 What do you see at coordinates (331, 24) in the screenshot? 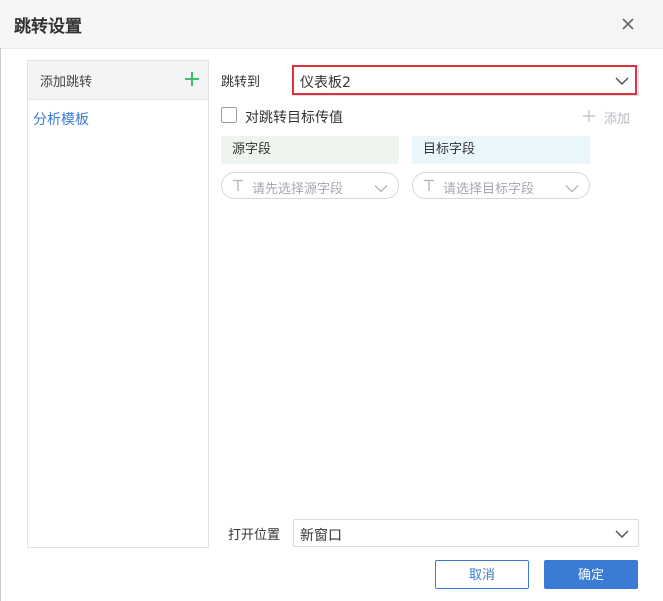
I see `dialog-header: 跳转设置` at bounding box center [331, 24].